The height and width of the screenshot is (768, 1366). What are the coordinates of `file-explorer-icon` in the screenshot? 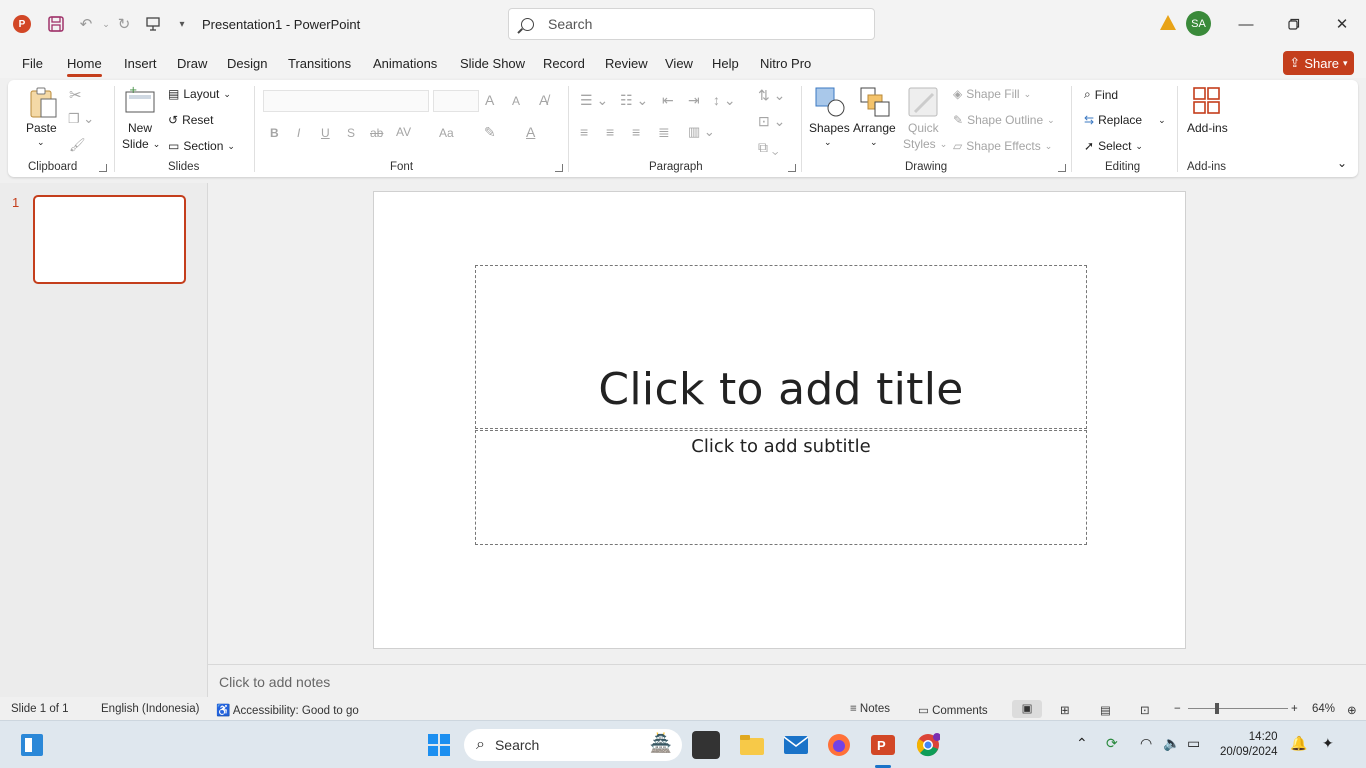 It's located at (752, 745).